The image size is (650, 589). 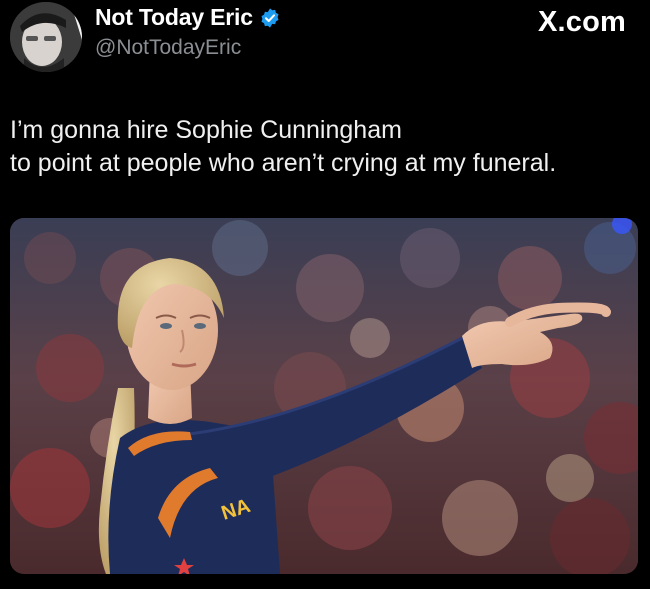 What do you see at coordinates (270, 17) in the screenshot?
I see `verified-badge-icon` at bounding box center [270, 17].